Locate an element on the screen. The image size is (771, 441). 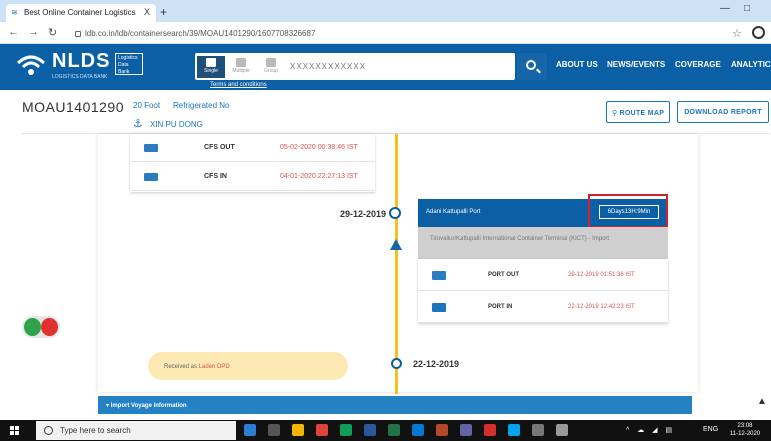
group-icon is located at coordinates (271, 62).